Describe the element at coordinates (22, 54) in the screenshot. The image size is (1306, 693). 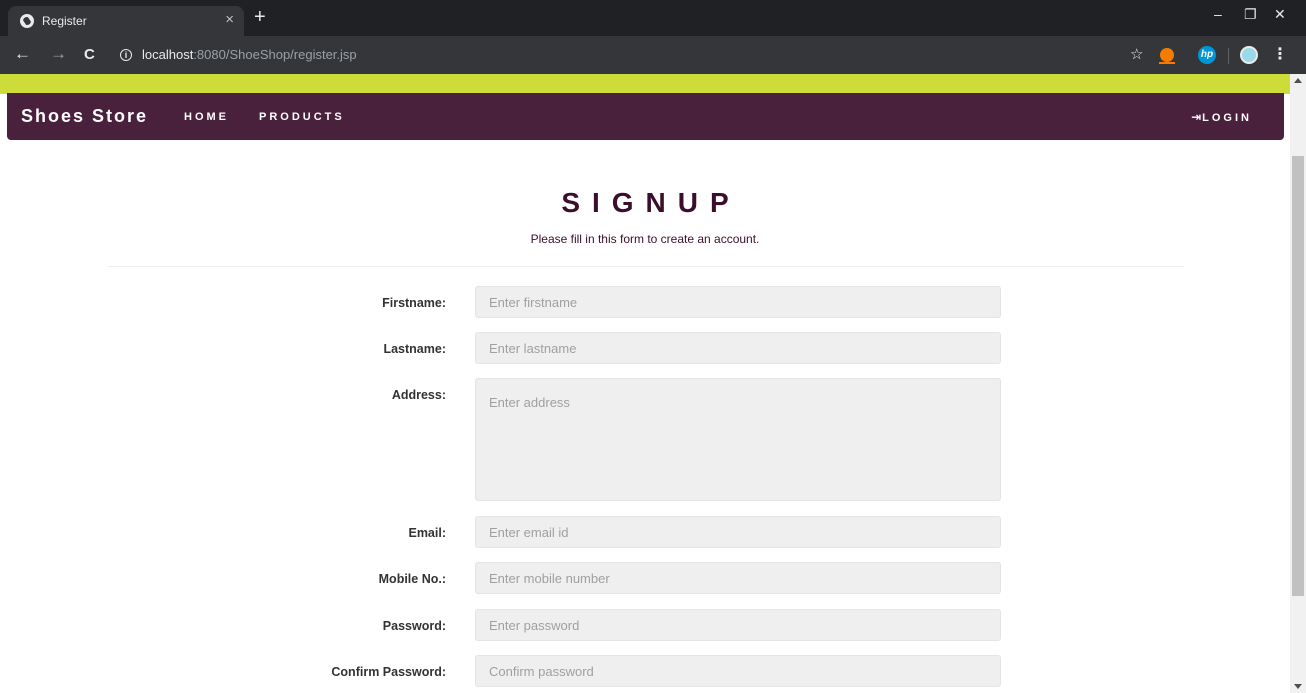
I see `back-arrow-icon: ←` at that location.